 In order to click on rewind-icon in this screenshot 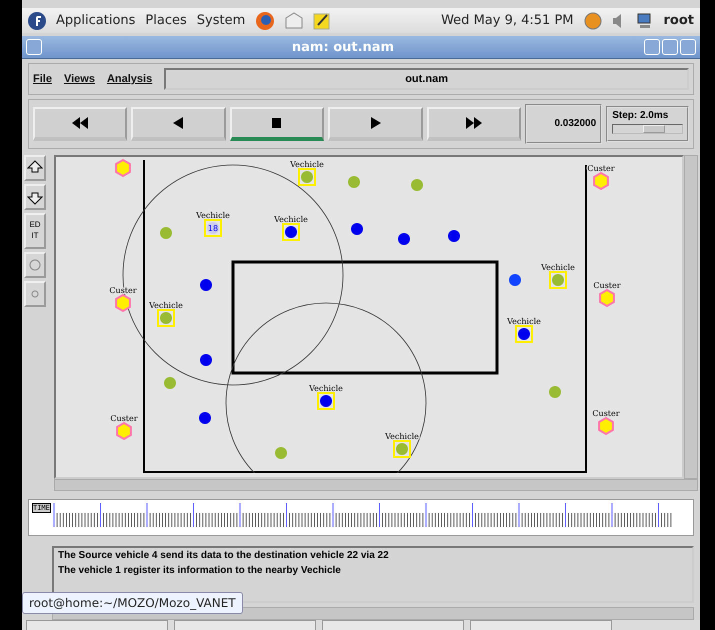, I will do `click(80, 122)`.